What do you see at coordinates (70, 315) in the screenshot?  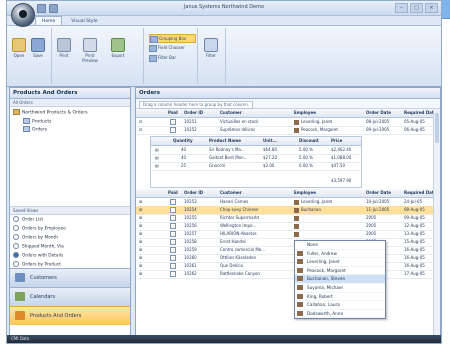 I see `nav-button-products-orders: Products And Orders` at bounding box center [70, 315].